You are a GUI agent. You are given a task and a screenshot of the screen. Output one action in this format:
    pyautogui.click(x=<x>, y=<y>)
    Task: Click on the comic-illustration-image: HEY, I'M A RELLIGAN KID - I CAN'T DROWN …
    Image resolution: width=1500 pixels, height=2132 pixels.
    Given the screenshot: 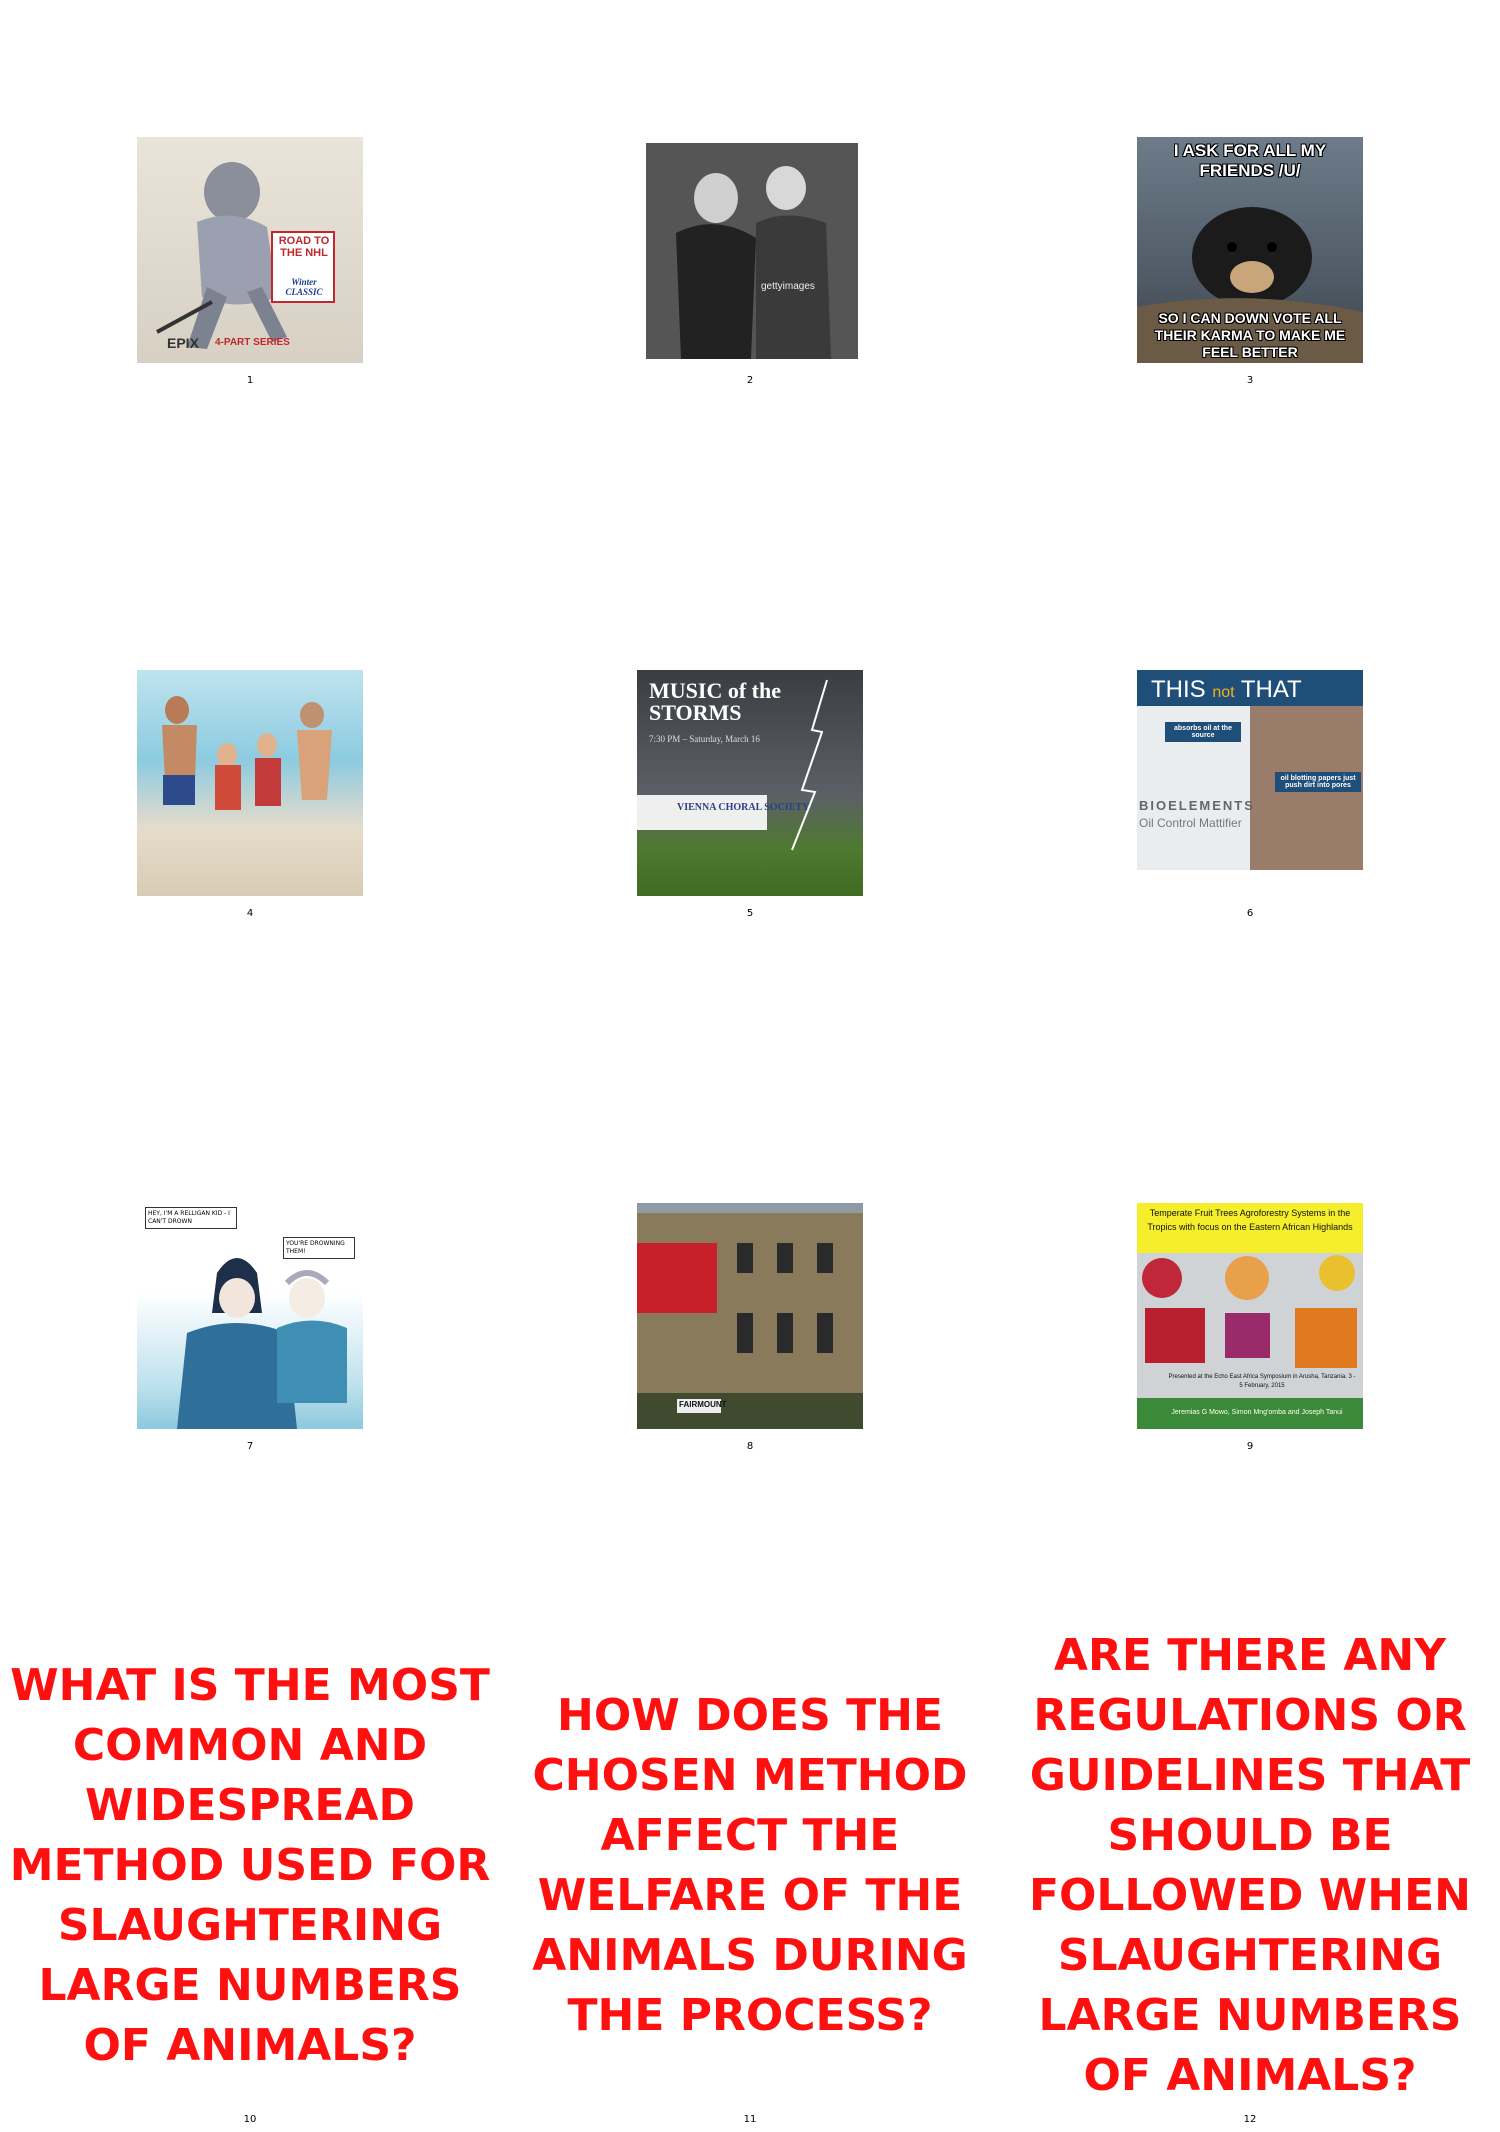 What is the action you would take?
    pyautogui.click(x=250, y=1316)
    